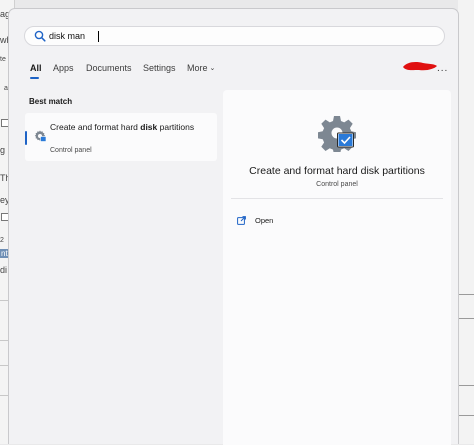 Image resolution: width=474 pixels, height=445 pixels. I want to click on open-action: Open, so click(297, 222).